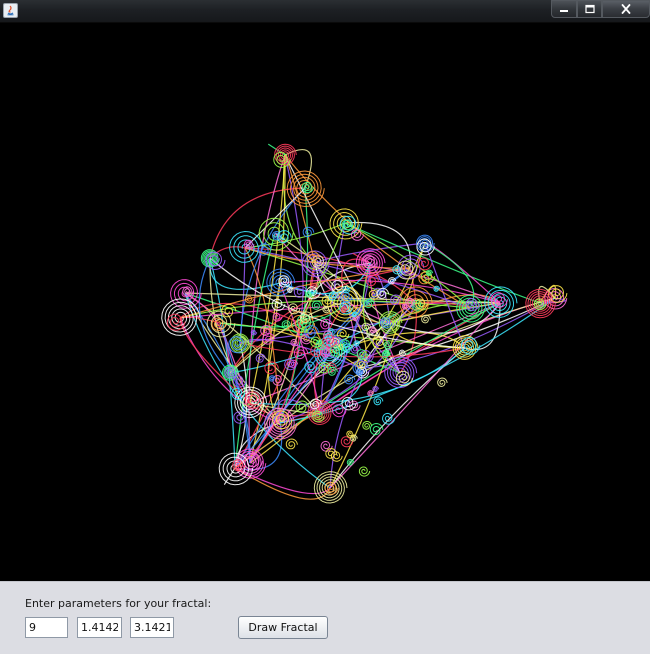  I want to click on minimize-icon, so click(564, 11).